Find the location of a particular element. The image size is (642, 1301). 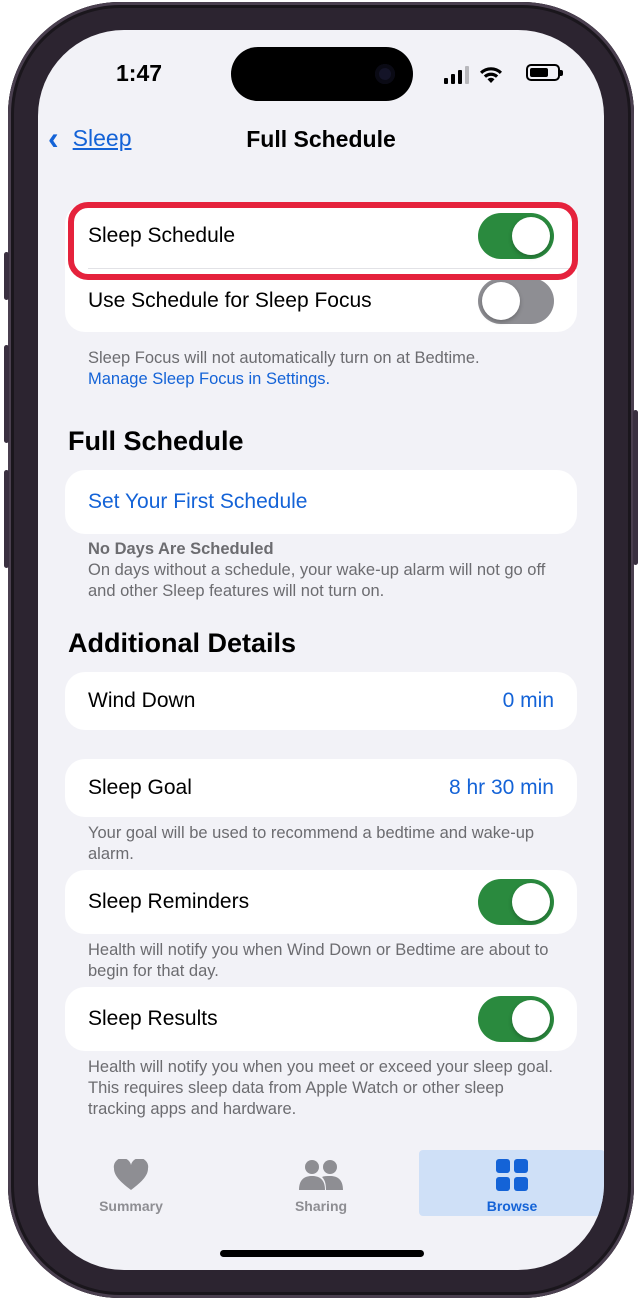

sleep-goal-card: Sleep Goal 8 hr 30 min is located at coordinates (321, 788).